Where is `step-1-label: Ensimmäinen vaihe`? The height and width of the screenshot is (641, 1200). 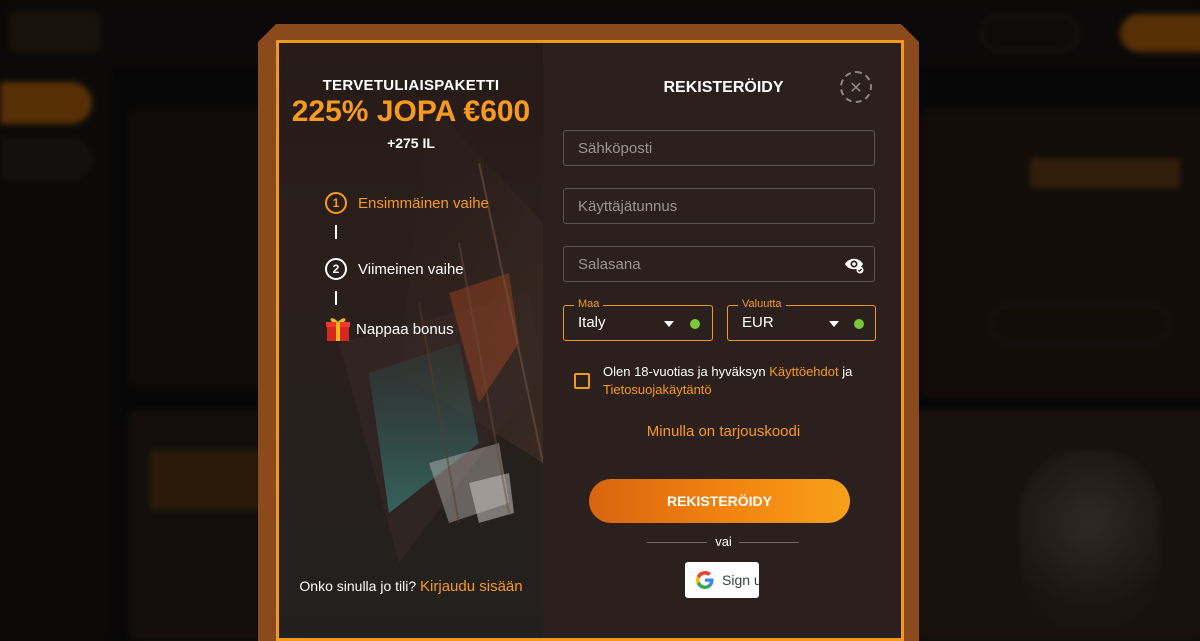
step-1-label: Ensimmäinen vaihe is located at coordinates (423, 203).